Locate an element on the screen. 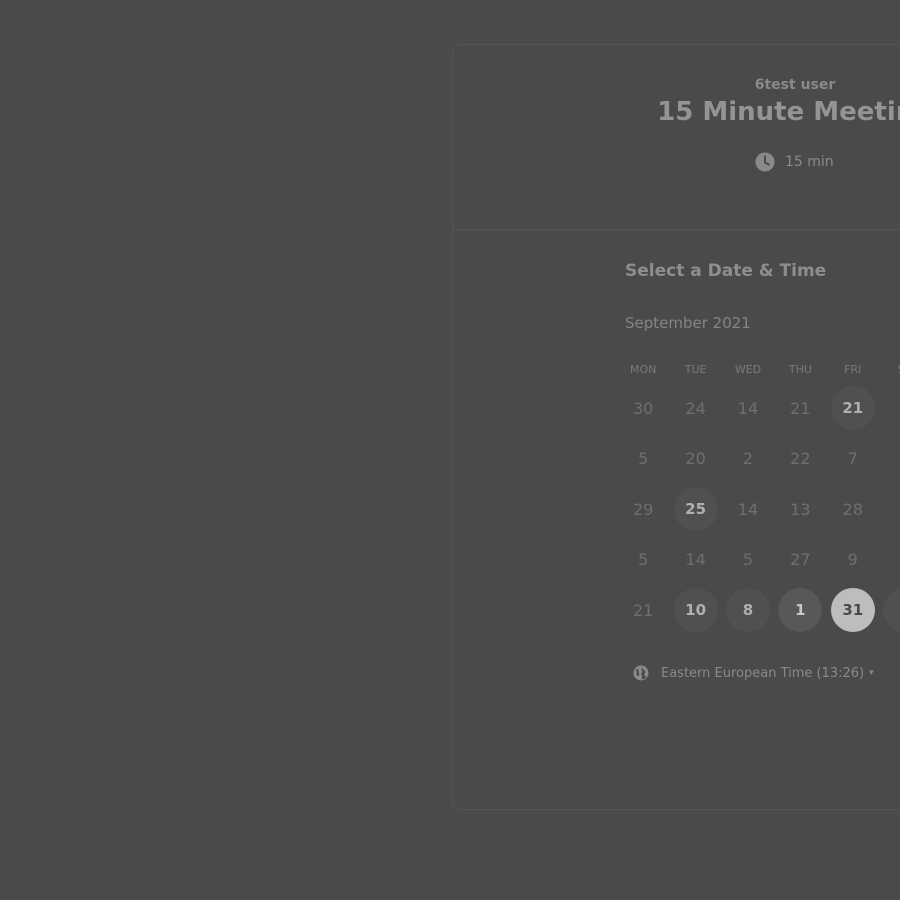 Image resolution: width=900 pixels, height=900 pixels. calendar-day-disabled: 29 is located at coordinates (643, 509).